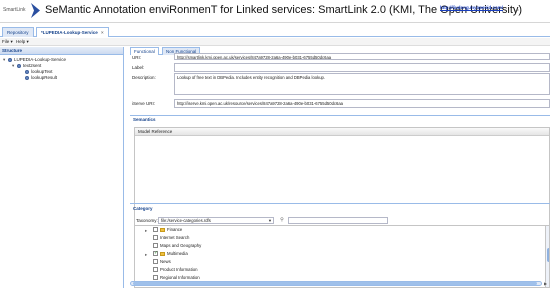 This screenshot has height=288, width=550. Describe the element at coordinates (547, 256) in the screenshot. I see `category-vertical-scrollbar` at that location.